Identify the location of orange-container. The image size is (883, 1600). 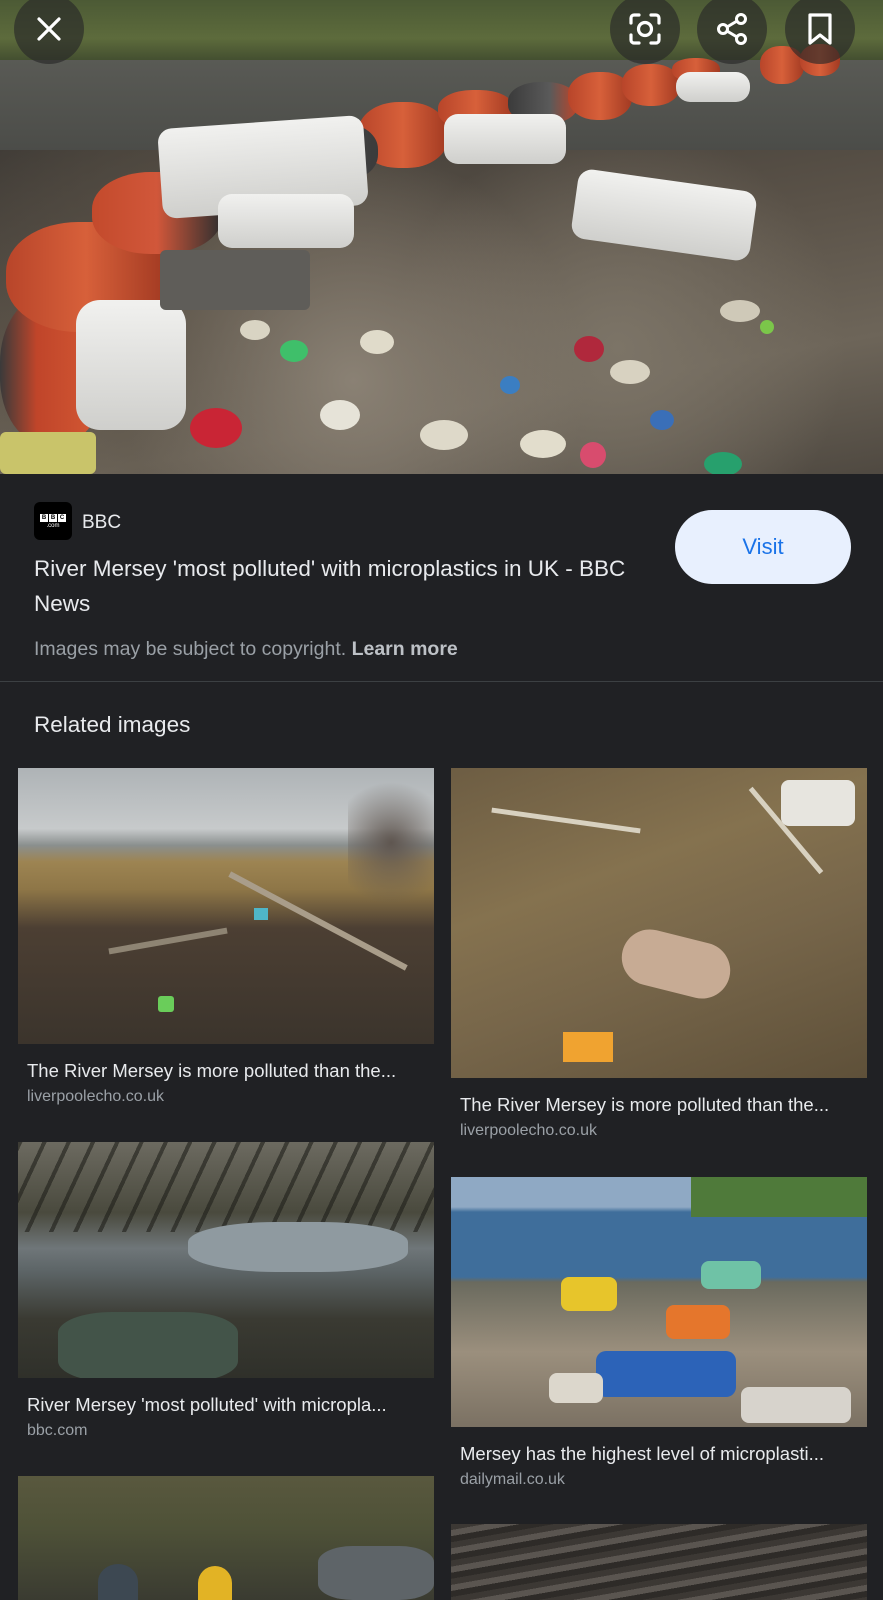
(698, 1322).